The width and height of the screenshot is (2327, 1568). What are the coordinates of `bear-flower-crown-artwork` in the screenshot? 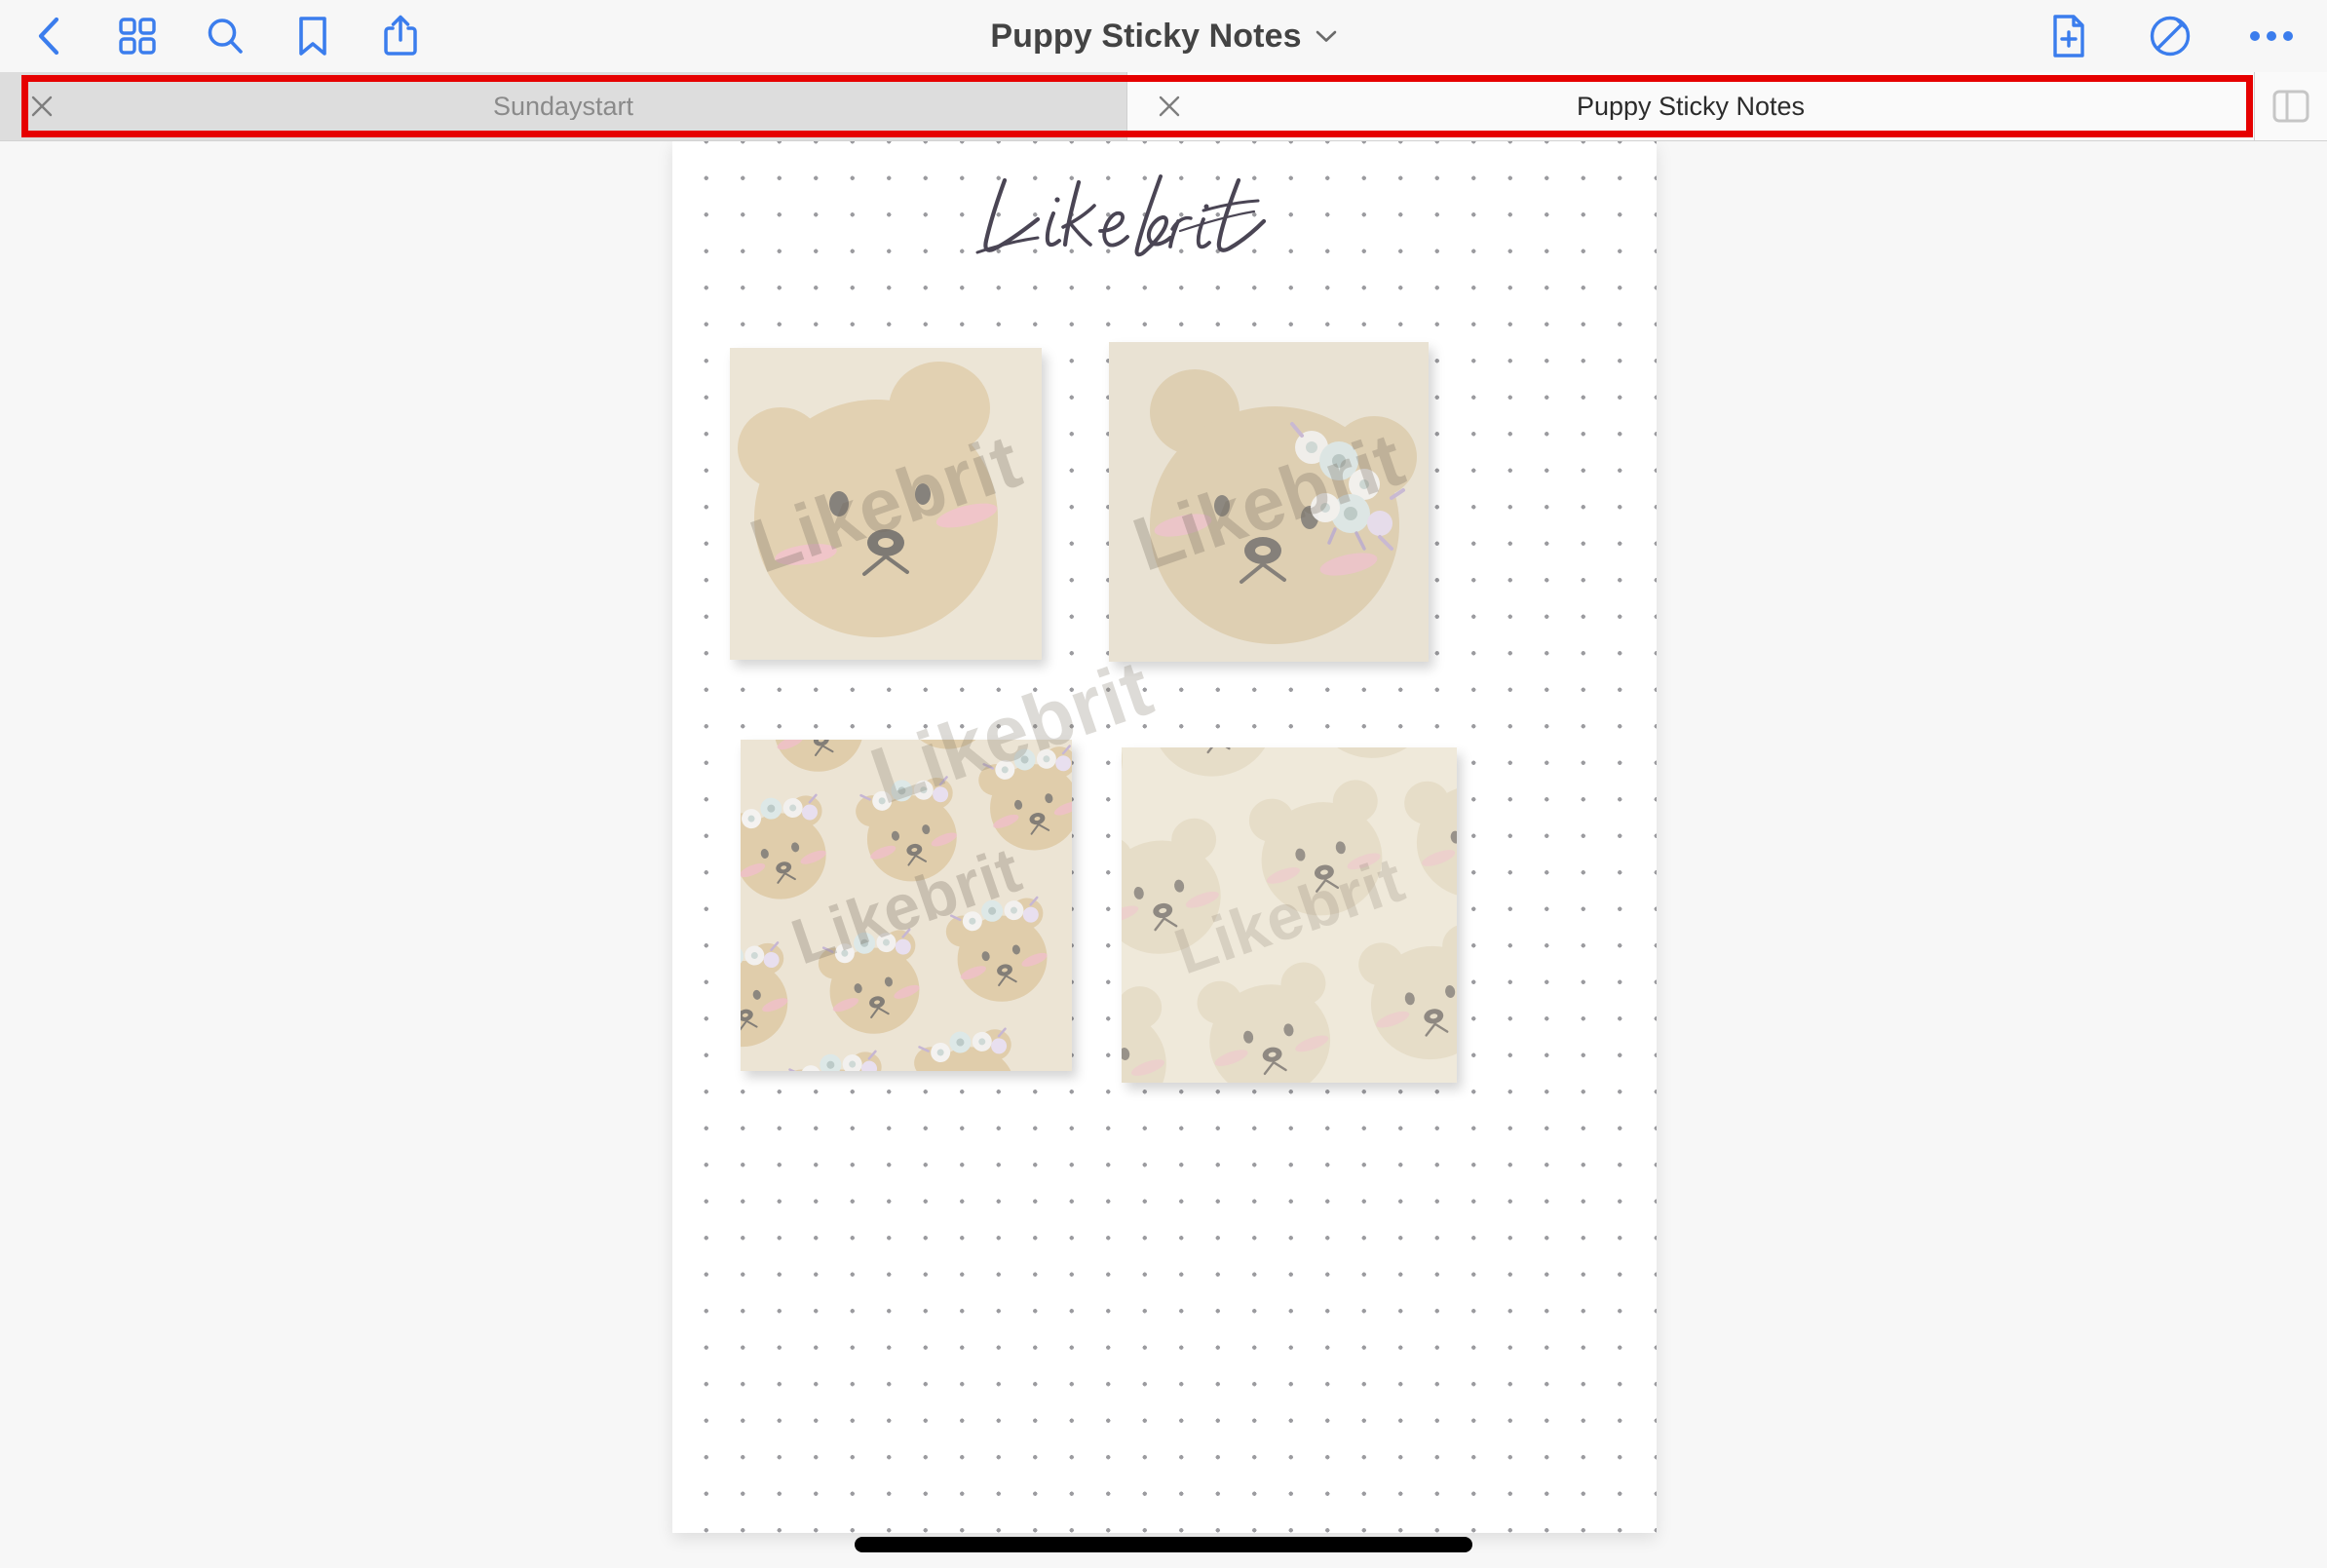 It's located at (1269, 502).